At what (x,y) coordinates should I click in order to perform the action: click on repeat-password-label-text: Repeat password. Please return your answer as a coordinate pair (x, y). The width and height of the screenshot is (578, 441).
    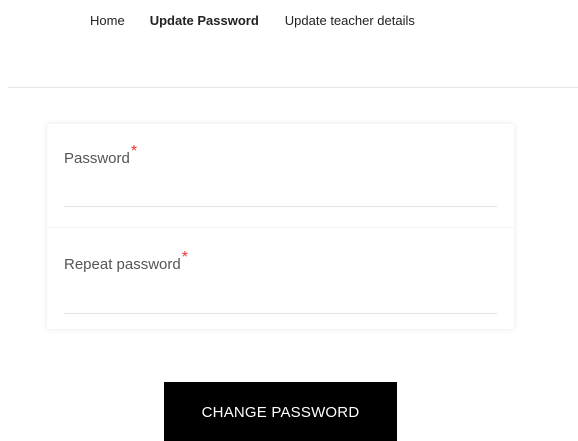
    Looking at the image, I should click on (122, 264).